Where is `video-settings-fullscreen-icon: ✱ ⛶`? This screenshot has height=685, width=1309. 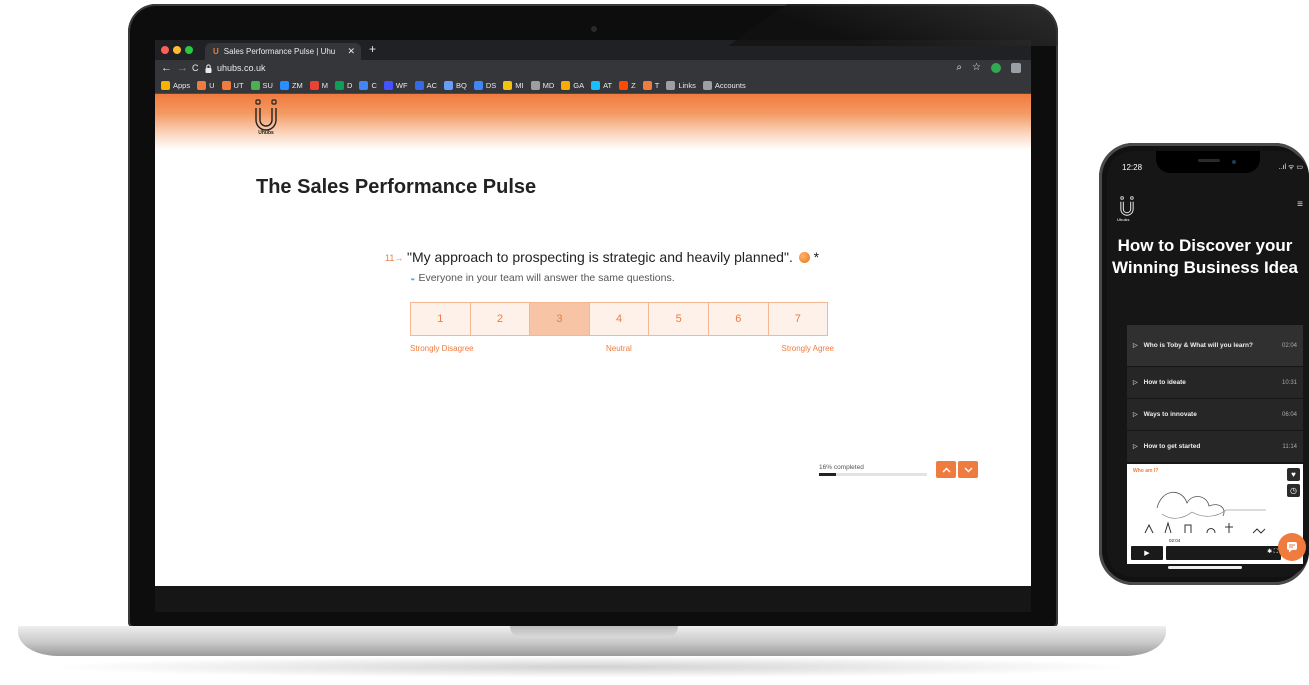 video-settings-fullscreen-icon: ✱ ⛶ is located at coordinates (1272, 552).